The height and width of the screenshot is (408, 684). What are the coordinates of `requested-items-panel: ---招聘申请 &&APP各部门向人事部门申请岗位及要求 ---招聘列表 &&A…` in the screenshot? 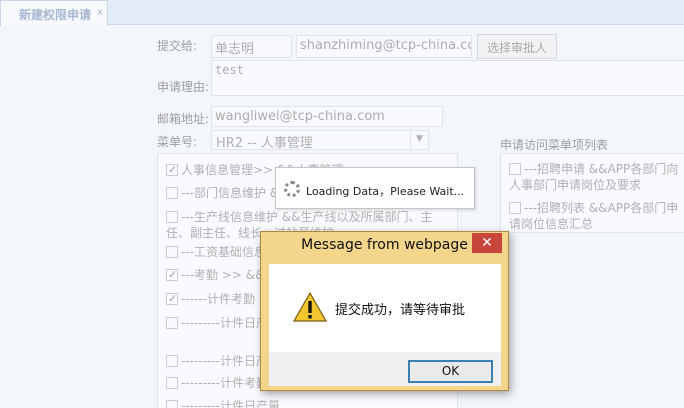 It's located at (592, 193).